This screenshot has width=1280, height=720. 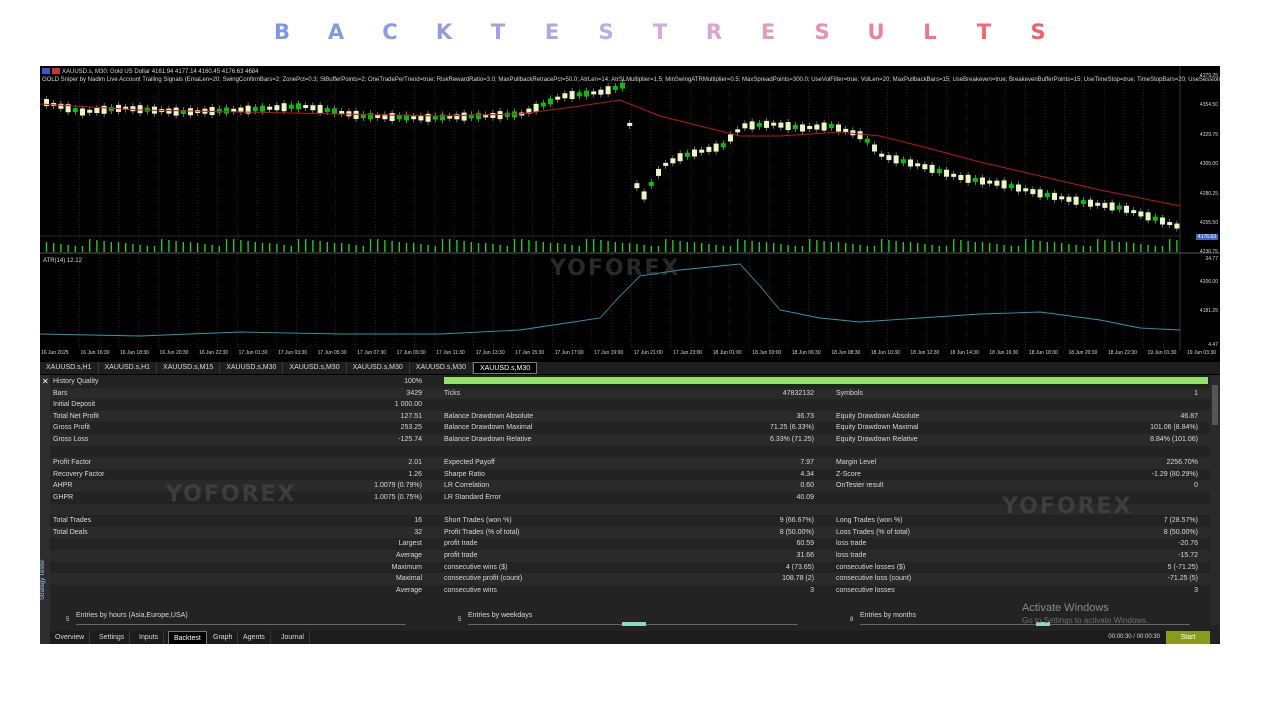 What do you see at coordinates (76, 416) in the screenshot?
I see `report-label: Total Net Profit` at bounding box center [76, 416].